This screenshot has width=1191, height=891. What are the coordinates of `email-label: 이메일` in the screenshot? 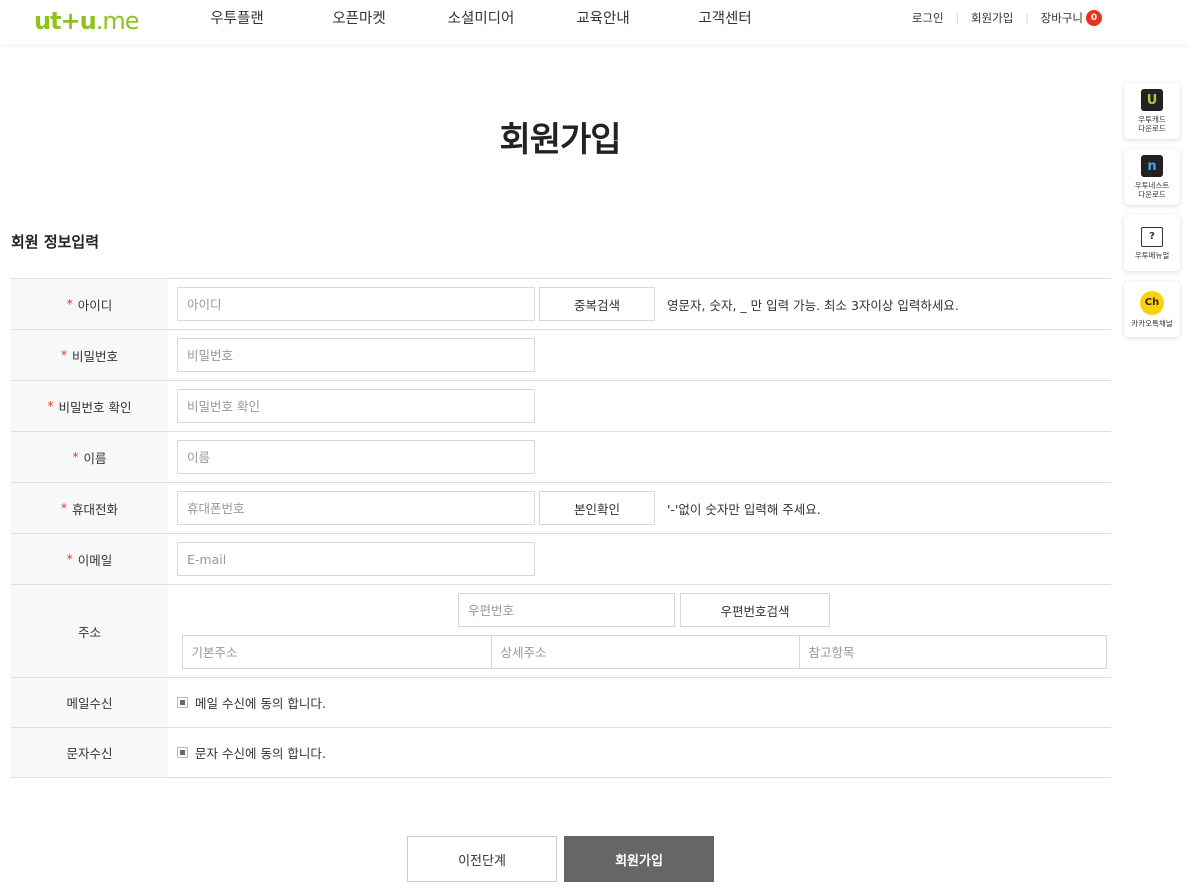 It's located at (95, 560).